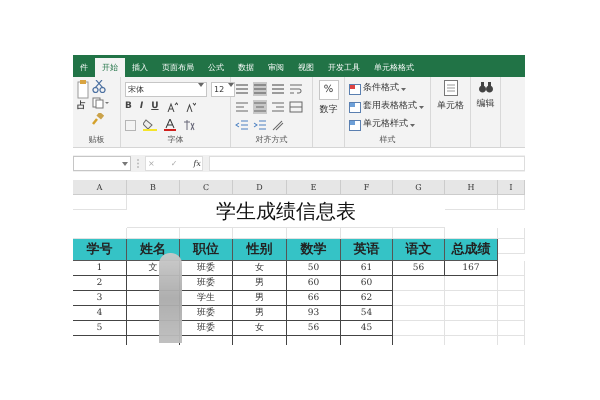  I want to click on group-label: 对齐方式, so click(271, 140).